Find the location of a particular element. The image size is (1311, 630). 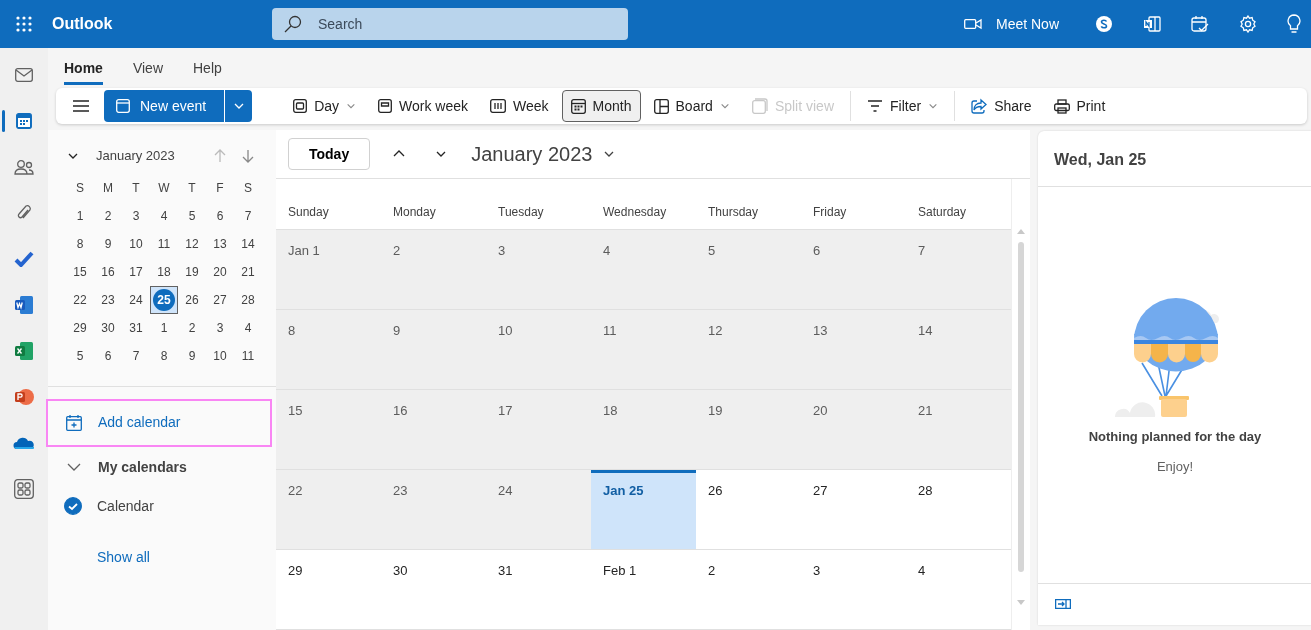

mini-calendar-day: 23 is located at coordinates (108, 299).